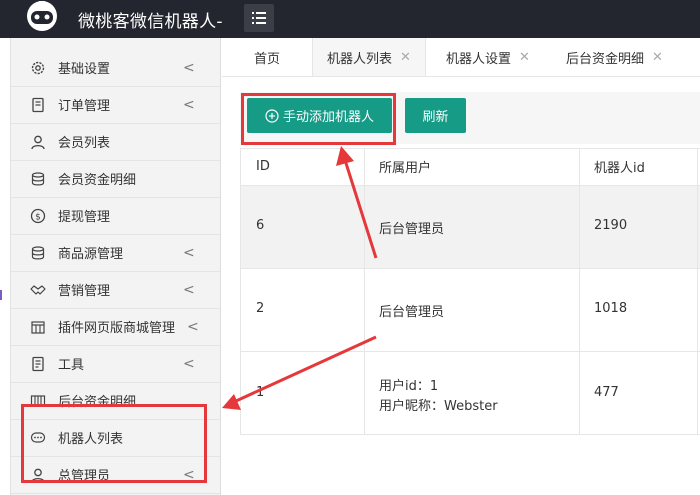  I want to click on order-doc-icon, so click(38, 105).